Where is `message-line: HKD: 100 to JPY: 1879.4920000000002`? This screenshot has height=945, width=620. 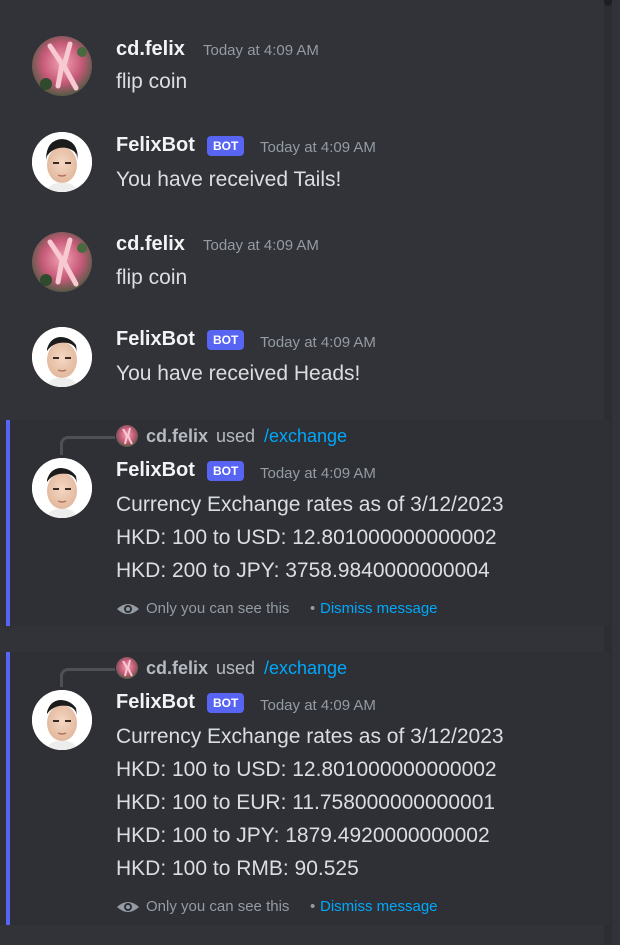 message-line: HKD: 100 to JPY: 1879.4920000000002 is located at coordinates (303, 835).